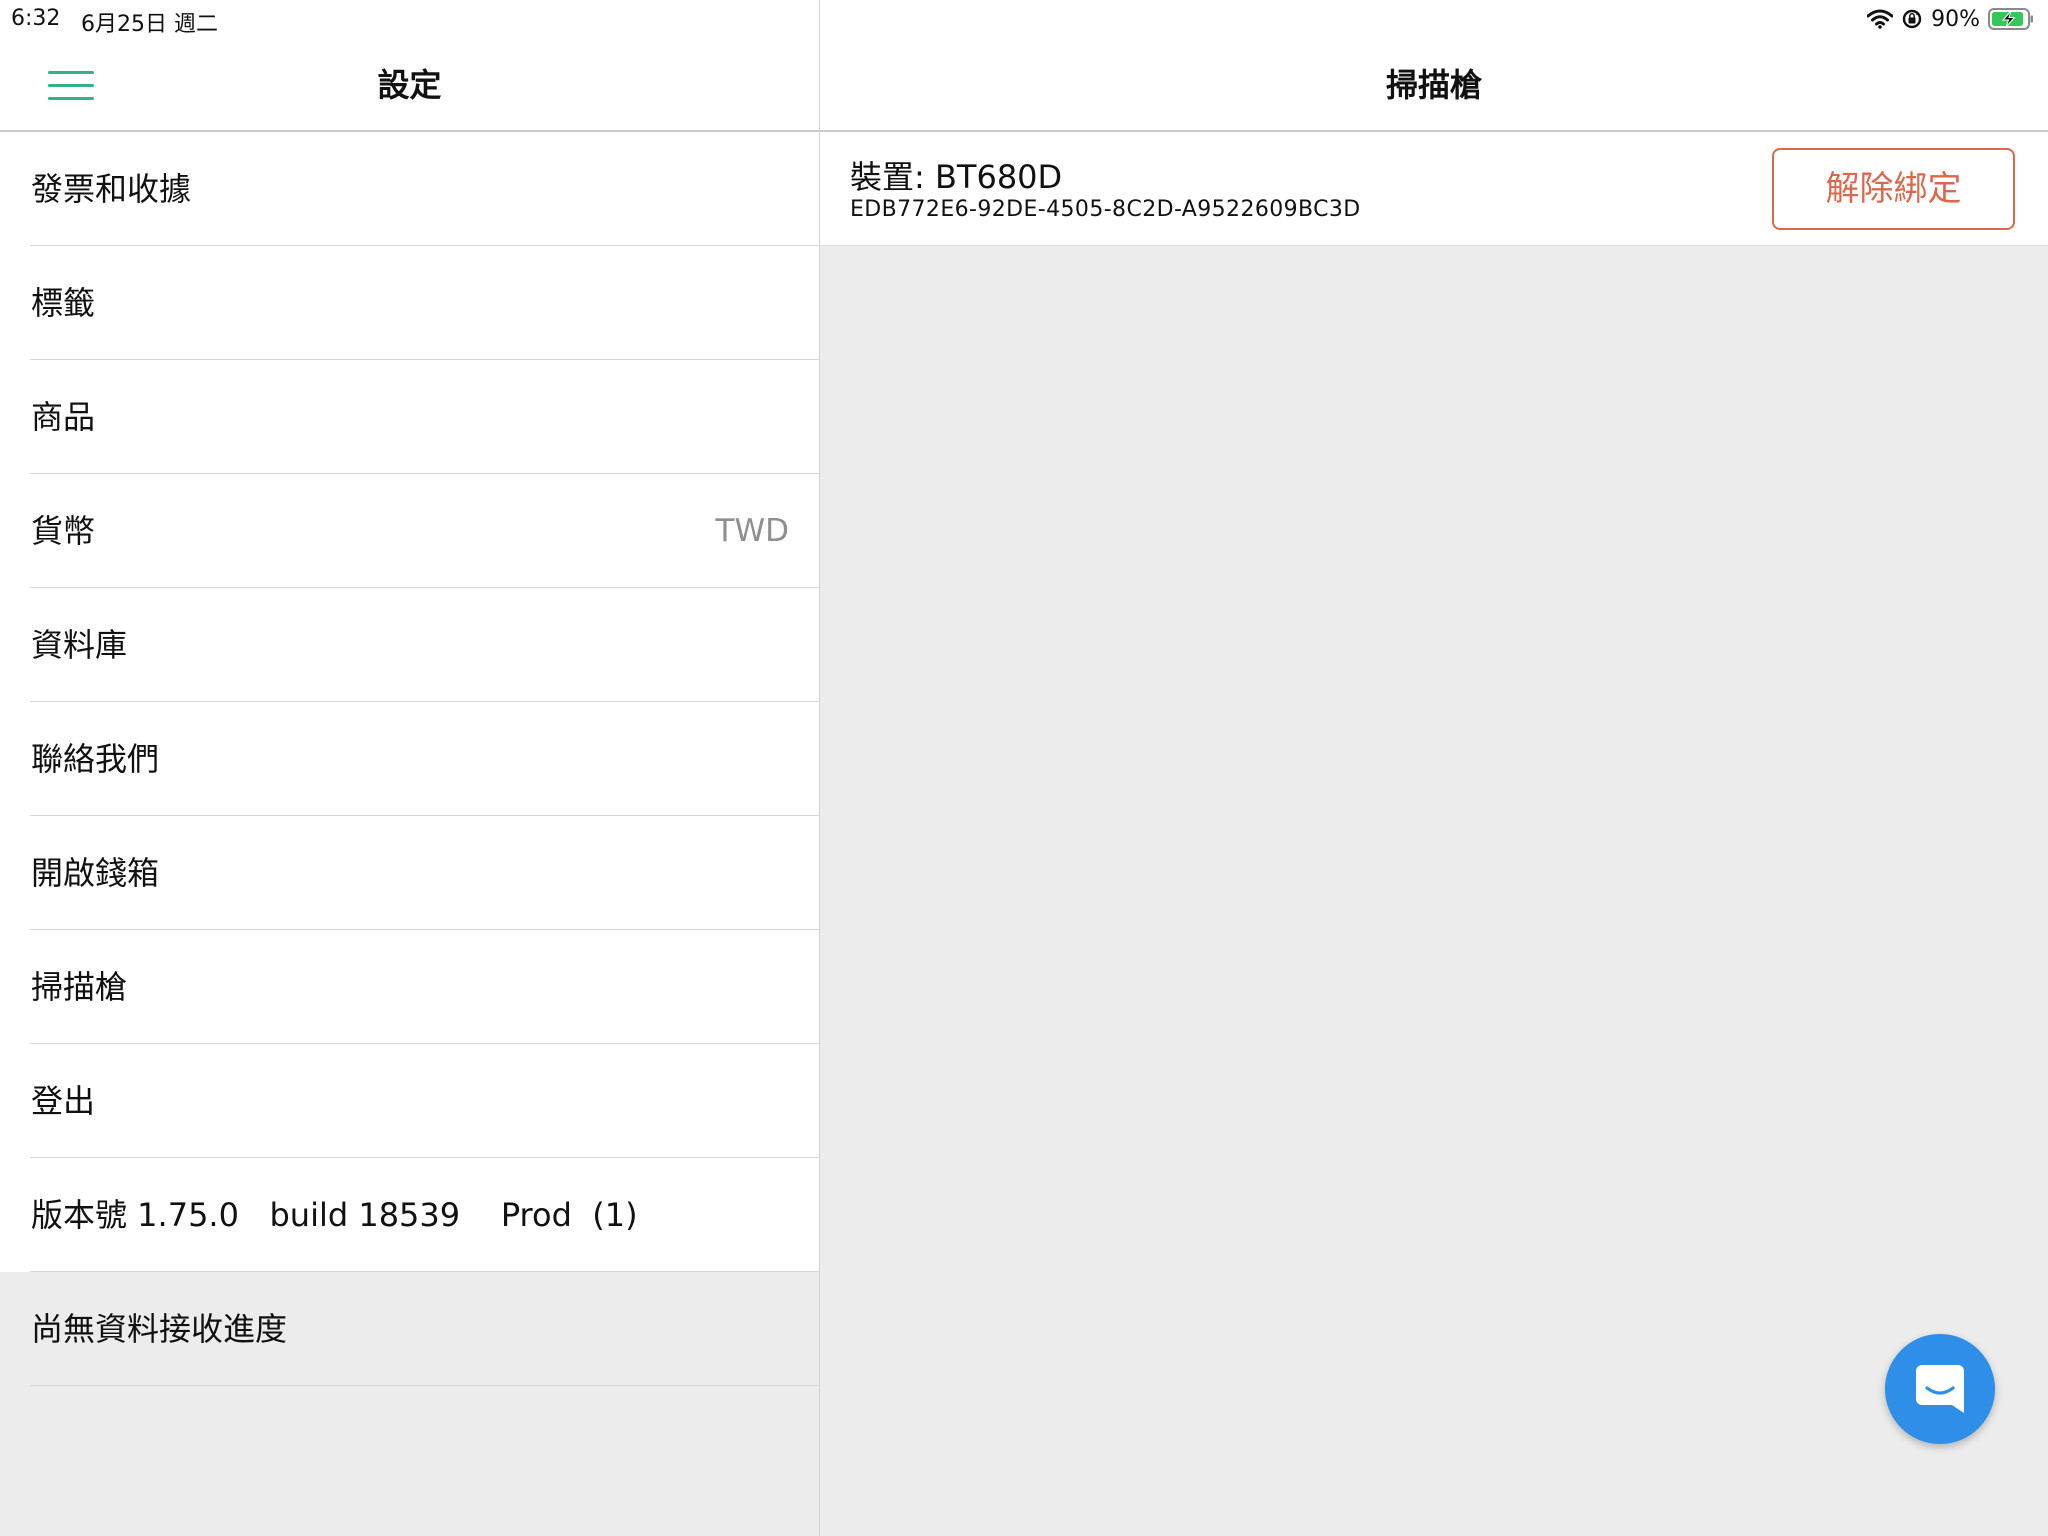  Describe the element at coordinates (79, 987) in the screenshot. I see `settings-item-label: 掃描槍` at that location.